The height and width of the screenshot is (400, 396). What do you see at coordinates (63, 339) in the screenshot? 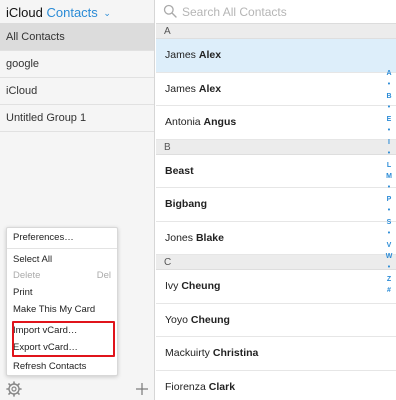
I see `vcard-highlight-box` at bounding box center [63, 339].